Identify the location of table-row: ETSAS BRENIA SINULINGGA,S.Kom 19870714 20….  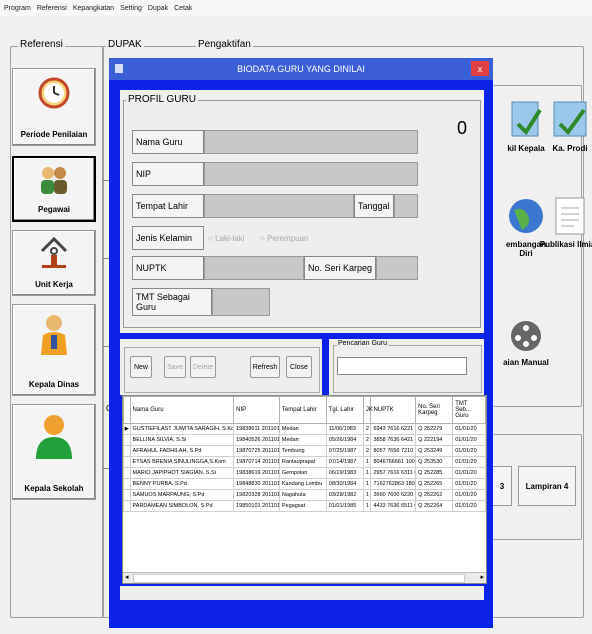
(304, 462).